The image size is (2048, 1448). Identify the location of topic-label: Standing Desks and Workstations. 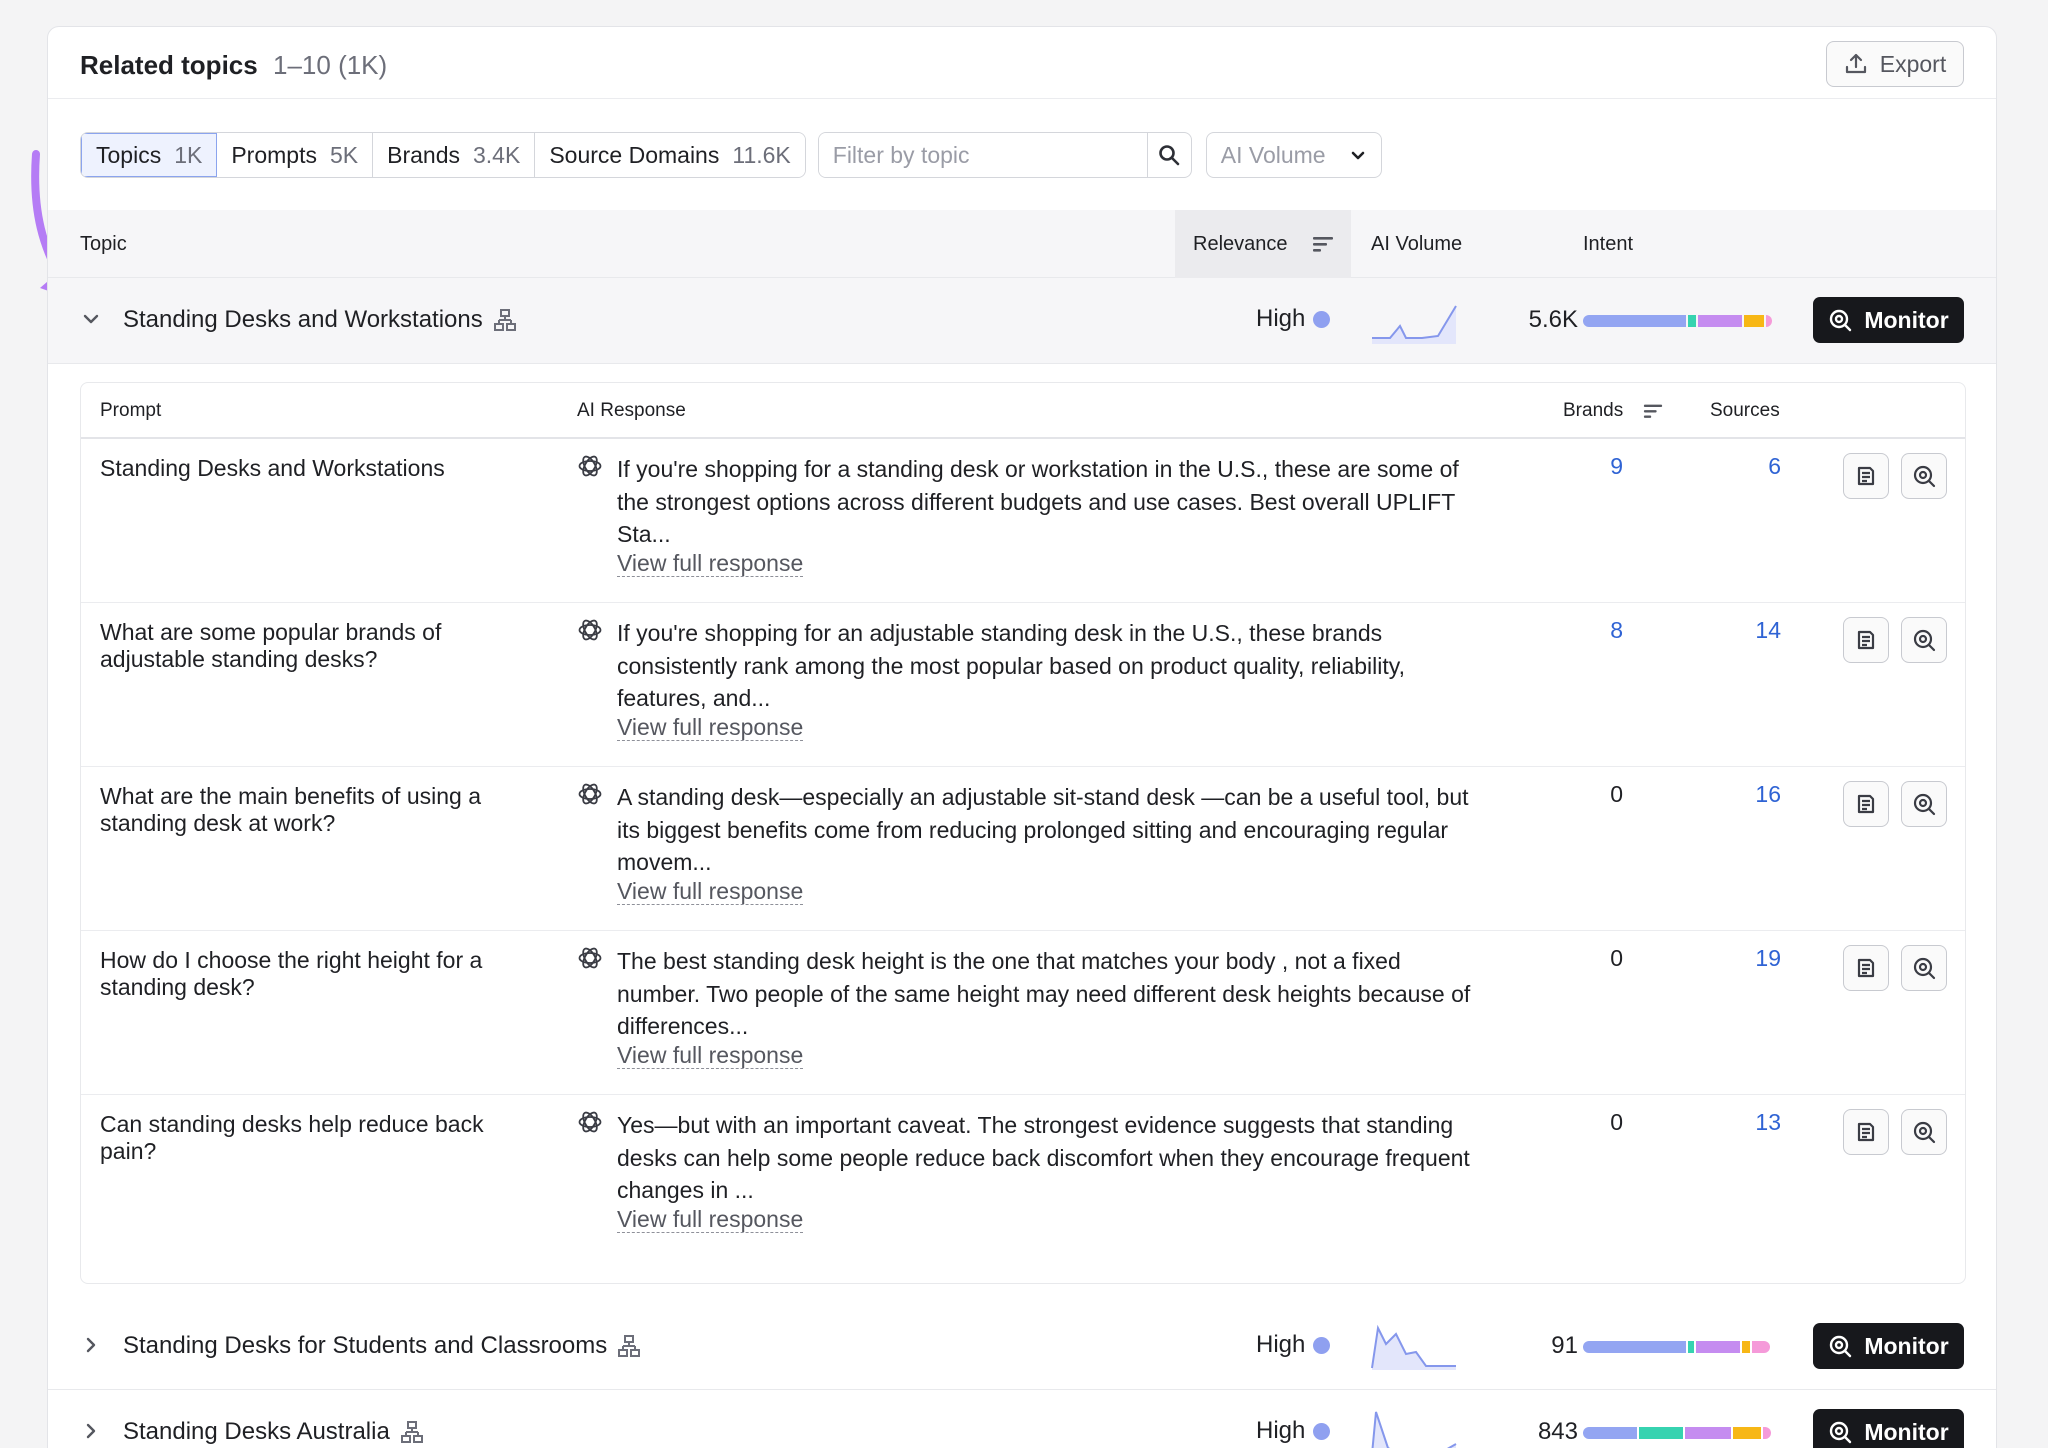
(303, 319).